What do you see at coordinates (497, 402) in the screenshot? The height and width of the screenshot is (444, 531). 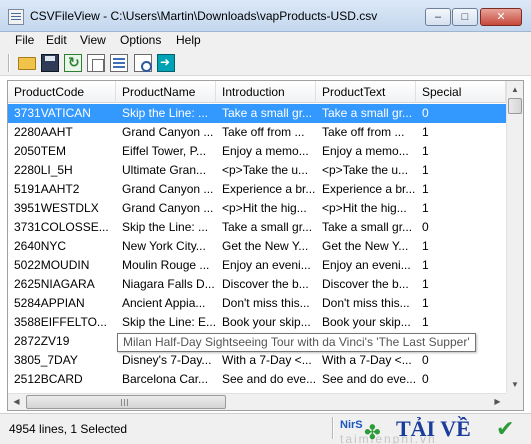 I see `scroll-right-icon: ▶` at bounding box center [497, 402].